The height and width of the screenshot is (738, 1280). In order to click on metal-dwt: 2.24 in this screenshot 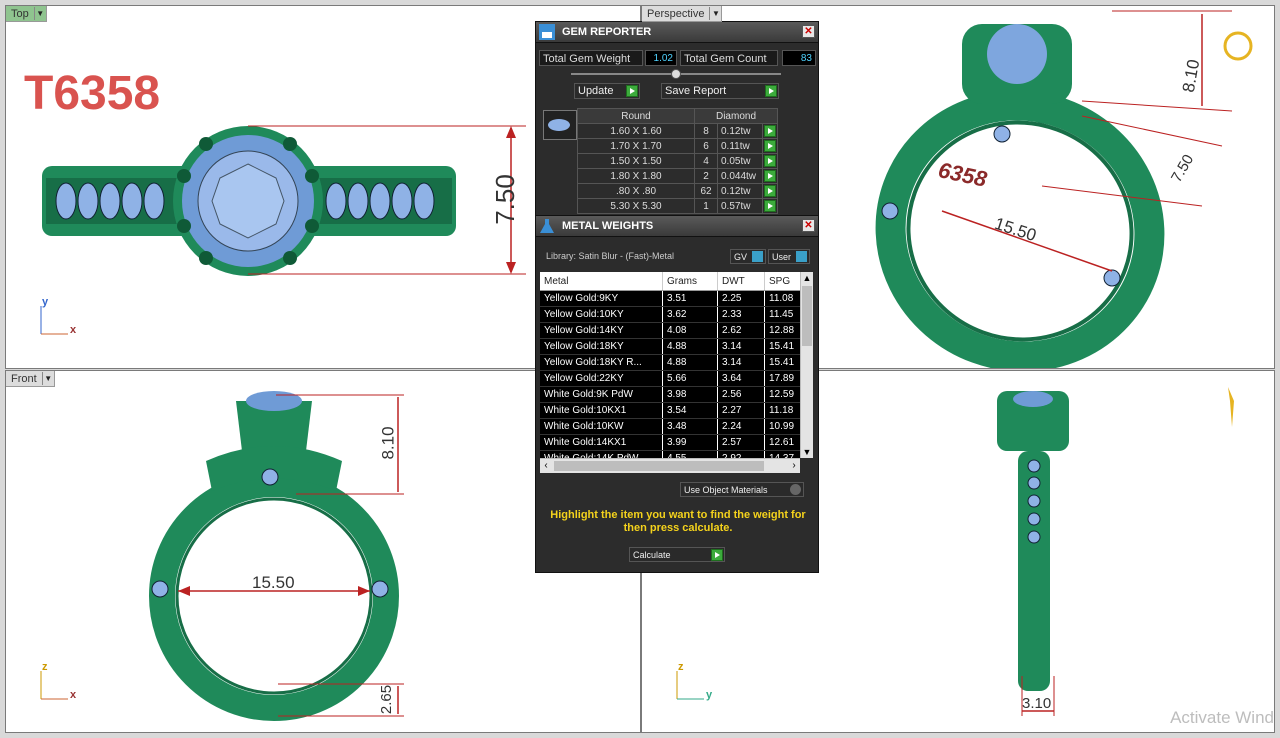, I will do `click(741, 426)`.